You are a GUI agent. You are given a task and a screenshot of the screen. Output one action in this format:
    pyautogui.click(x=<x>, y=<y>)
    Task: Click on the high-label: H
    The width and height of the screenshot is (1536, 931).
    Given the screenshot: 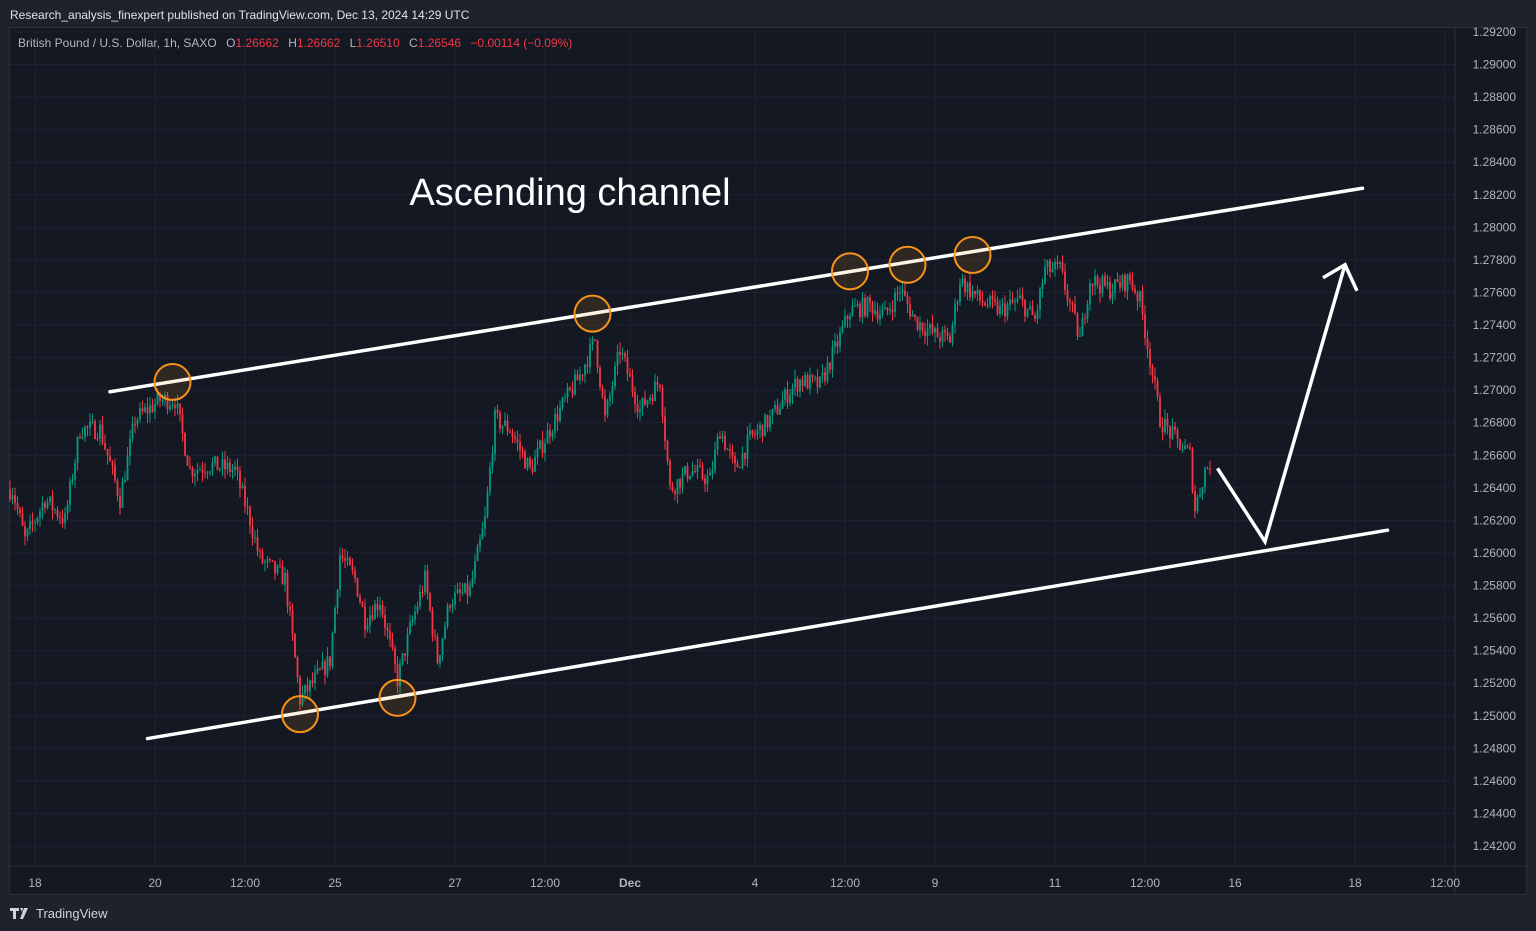 What is the action you would take?
    pyautogui.click(x=292, y=43)
    